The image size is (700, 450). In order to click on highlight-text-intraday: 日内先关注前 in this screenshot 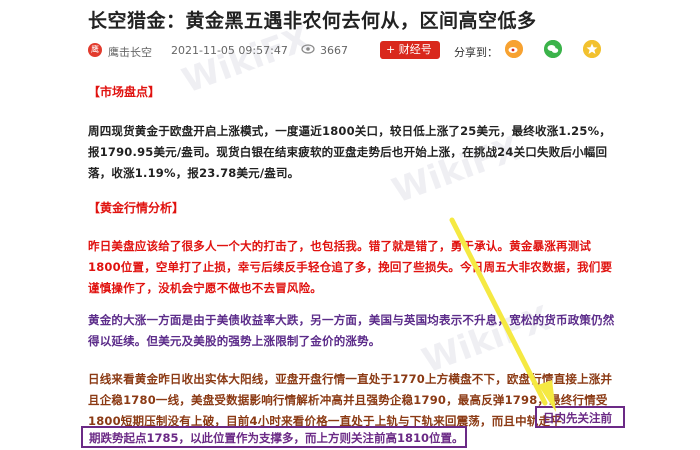, I will do `click(577, 418)`.